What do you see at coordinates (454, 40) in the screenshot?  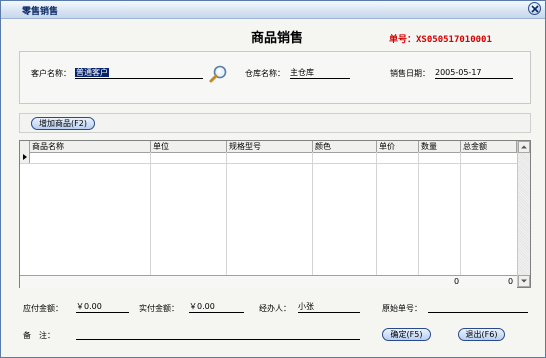 I see `order-value: XS050517010001` at bounding box center [454, 40].